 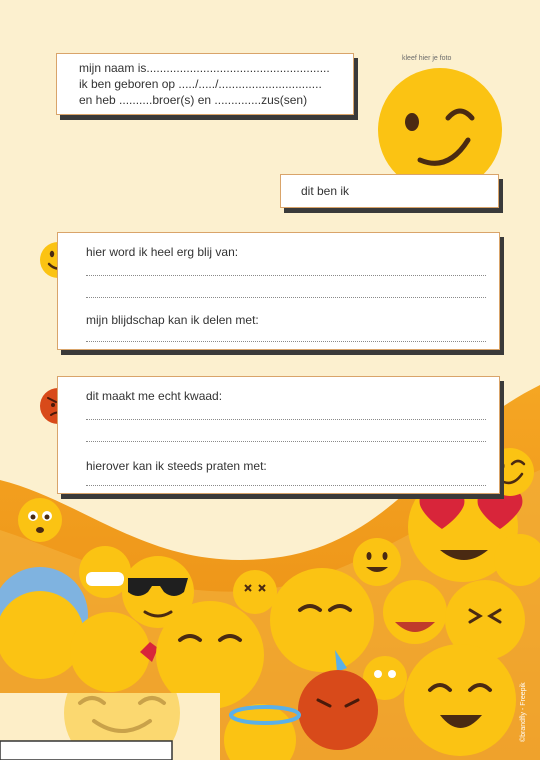 I want to click on preview-emoji-icon, so click(x=110, y=726).